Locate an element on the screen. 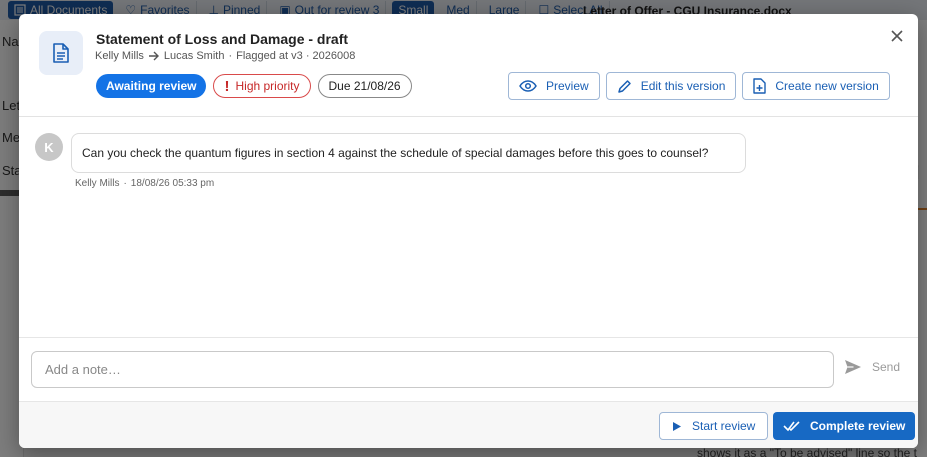  complete-review-button: Complete review is located at coordinates (844, 426).